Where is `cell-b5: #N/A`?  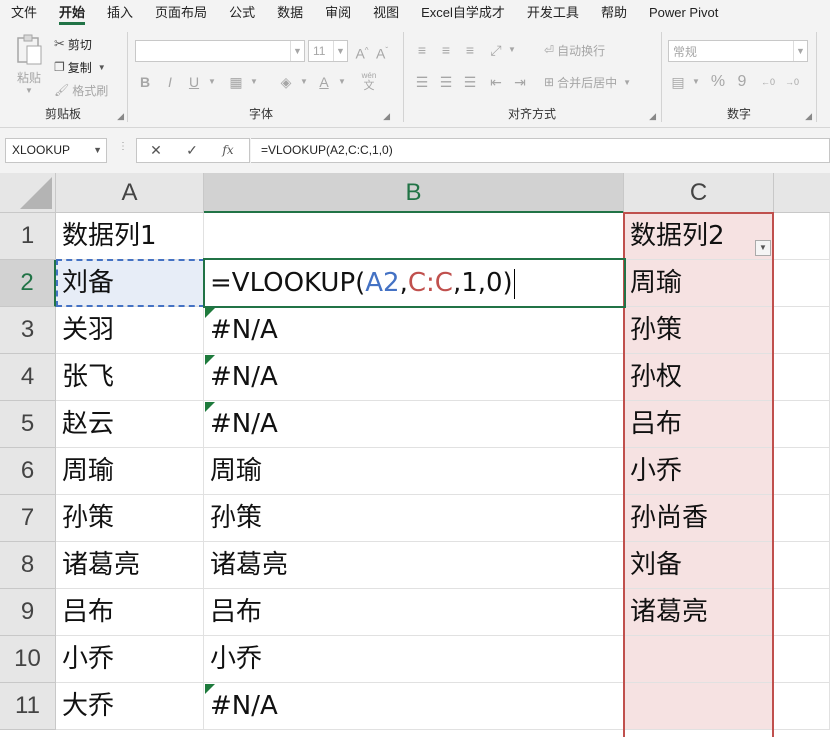 cell-b5: #N/A is located at coordinates (414, 424).